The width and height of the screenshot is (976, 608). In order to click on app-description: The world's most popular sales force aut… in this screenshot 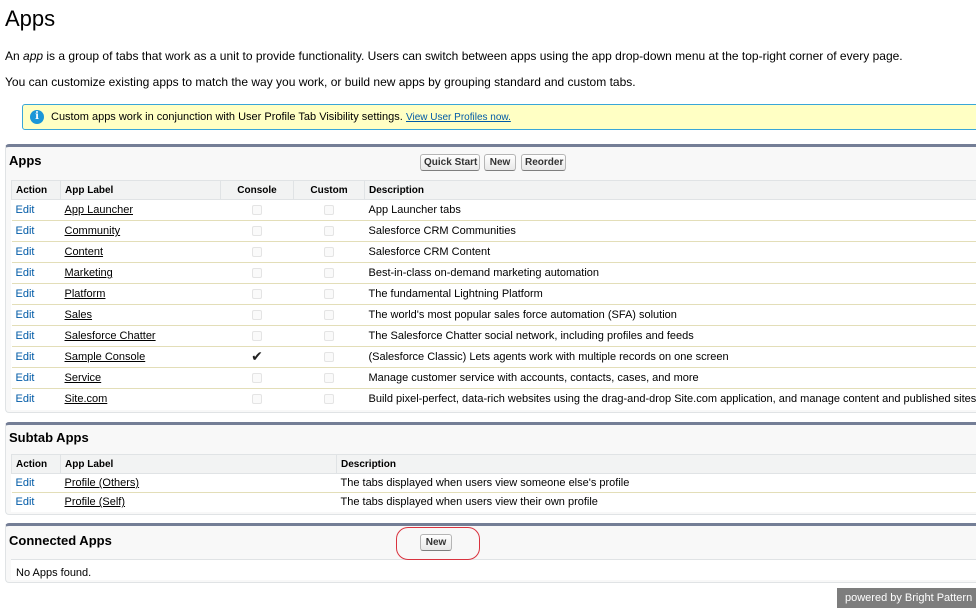, I will do `click(670, 315)`.